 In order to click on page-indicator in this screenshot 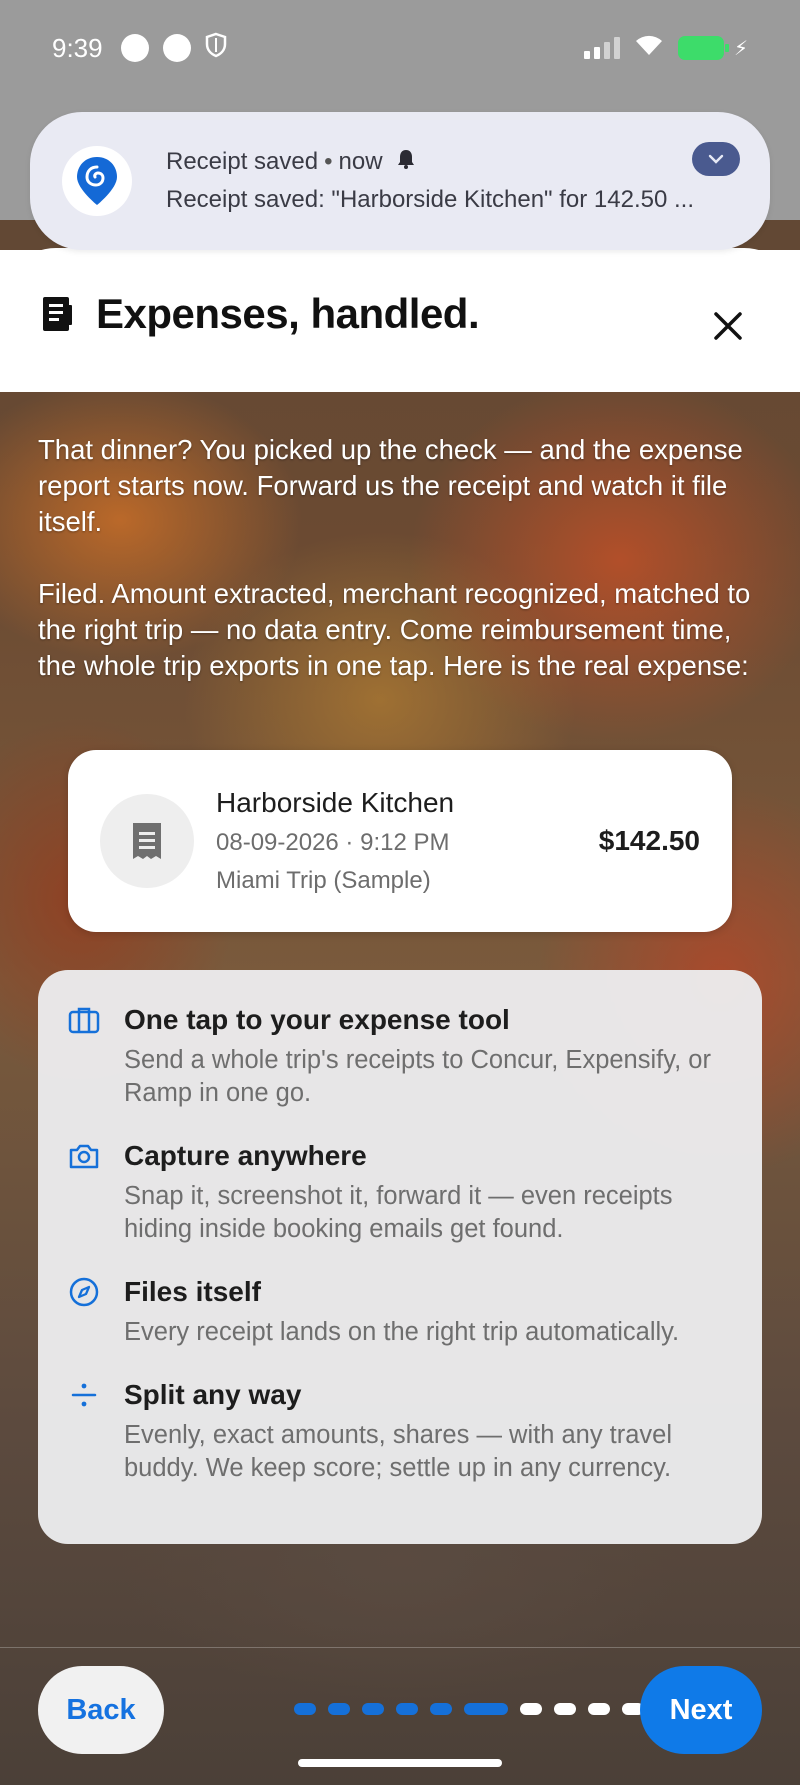, I will do `click(469, 1709)`.